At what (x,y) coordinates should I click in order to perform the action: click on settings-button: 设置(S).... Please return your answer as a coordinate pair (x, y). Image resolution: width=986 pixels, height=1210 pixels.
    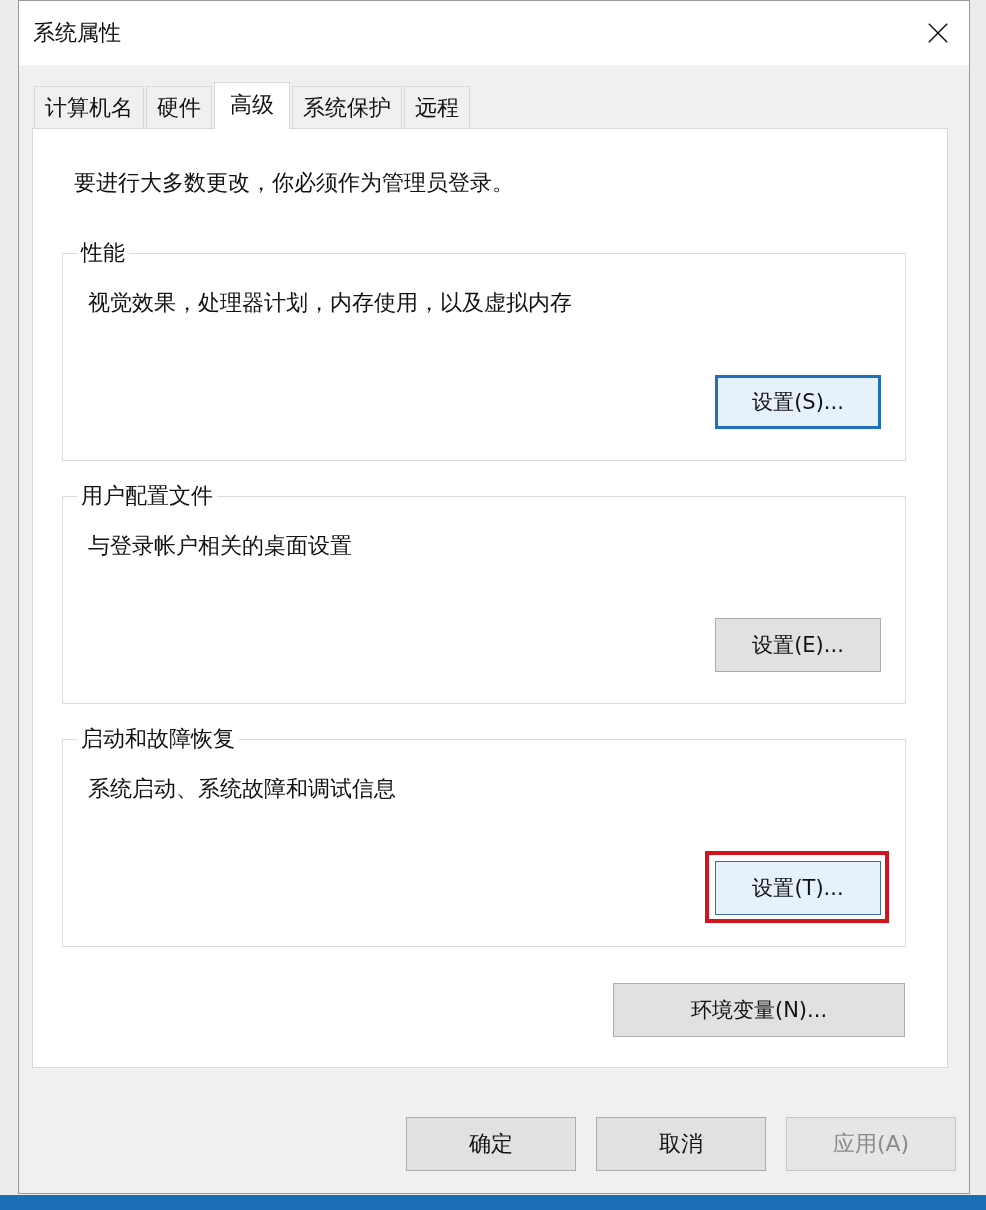
    Looking at the image, I should click on (798, 402).